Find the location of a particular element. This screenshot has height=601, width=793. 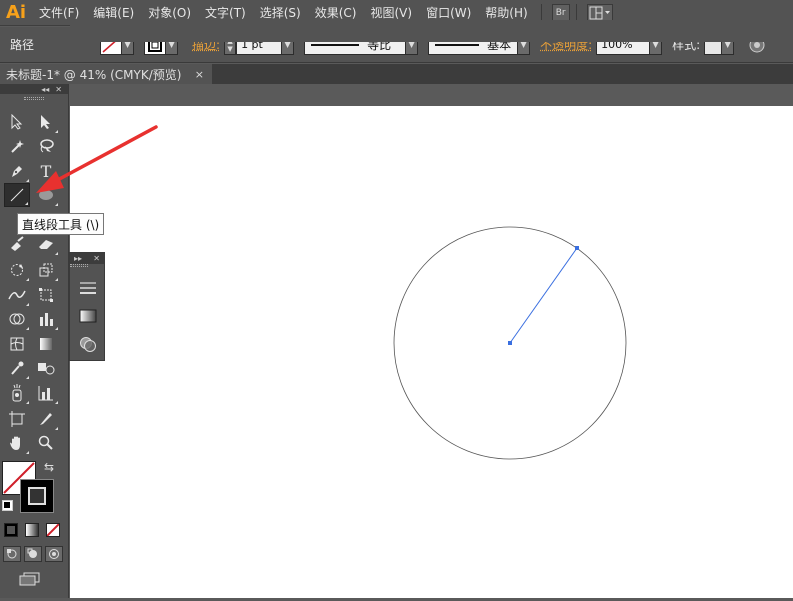

color-mode-button is located at coordinates (11, 530).